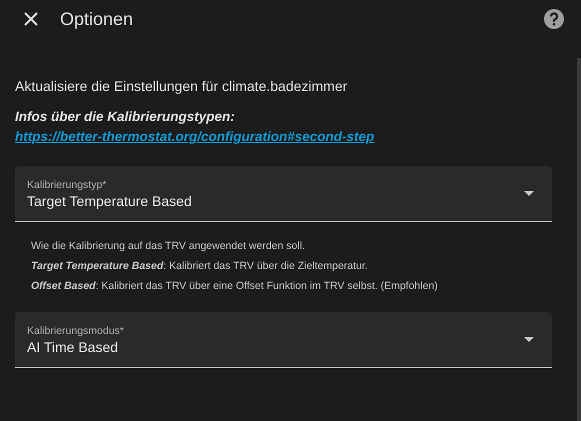  What do you see at coordinates (283, 340) in the screenshot?
I see `select-field: Kalibrierungsmodus* AI Time Based` at bounding box center [283, 340].